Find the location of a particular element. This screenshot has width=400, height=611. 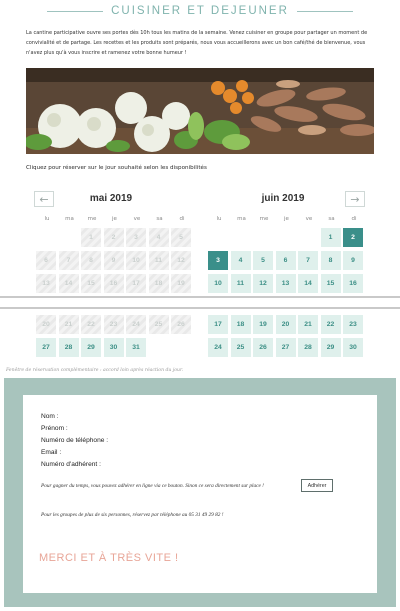

month-title-june: juin 2019 is located at coordinates (283, 198).